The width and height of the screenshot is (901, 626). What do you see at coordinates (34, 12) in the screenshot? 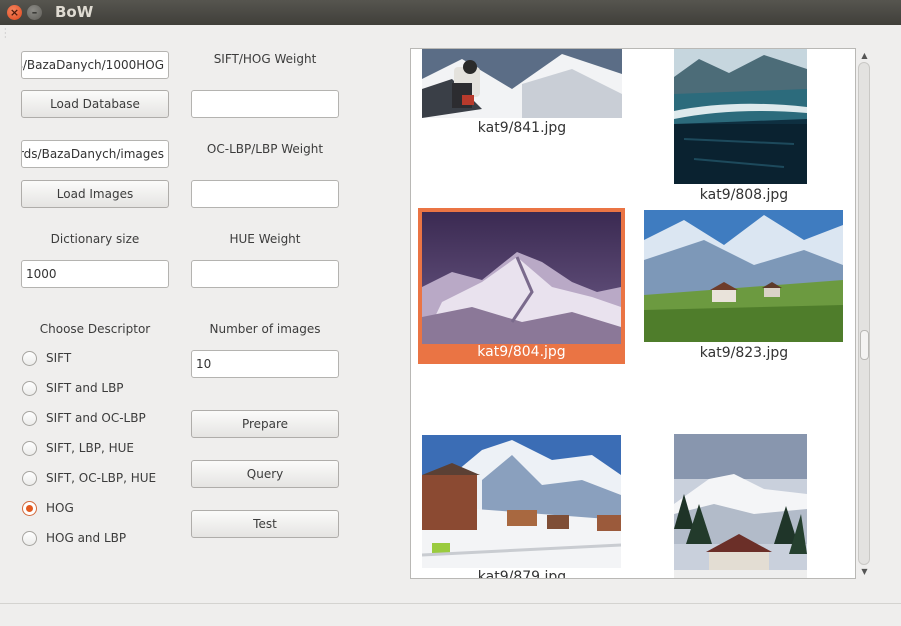
I see `minimize-icon: –` at bounding box center [34, 12].